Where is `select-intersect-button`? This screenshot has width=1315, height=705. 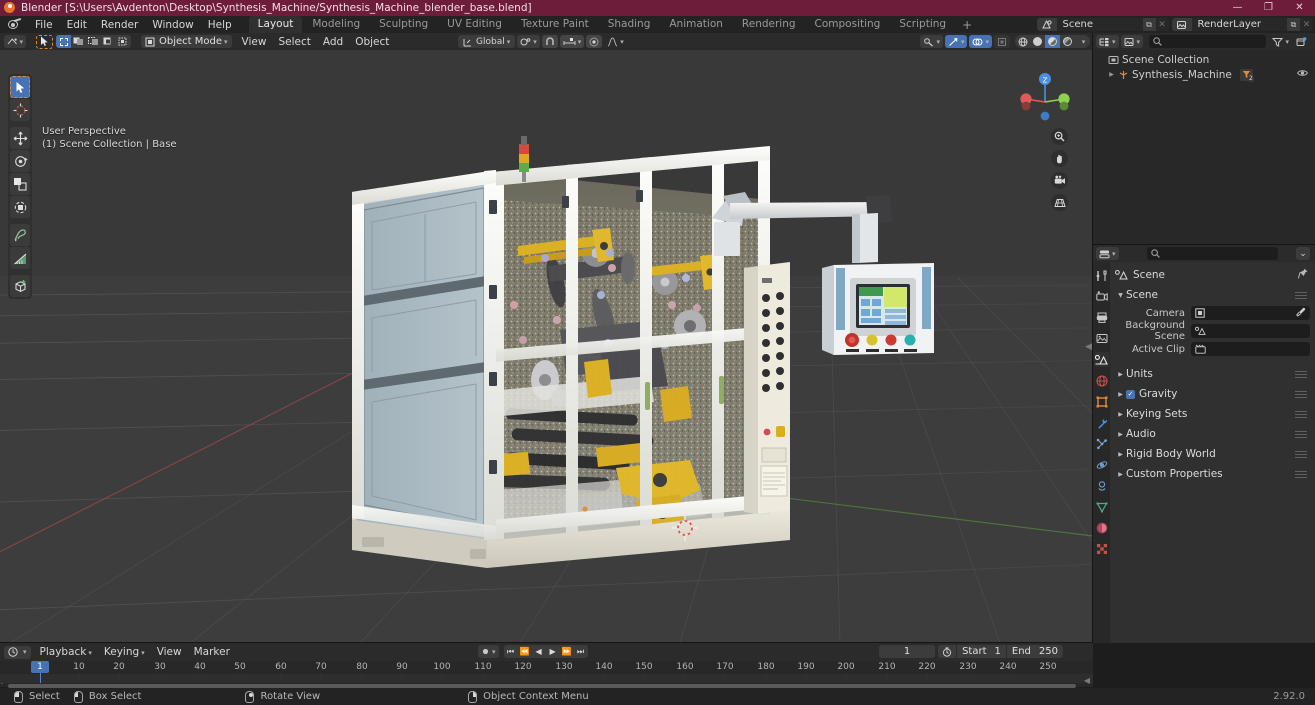 select-intersect-button is located at coordinates (123, 41).